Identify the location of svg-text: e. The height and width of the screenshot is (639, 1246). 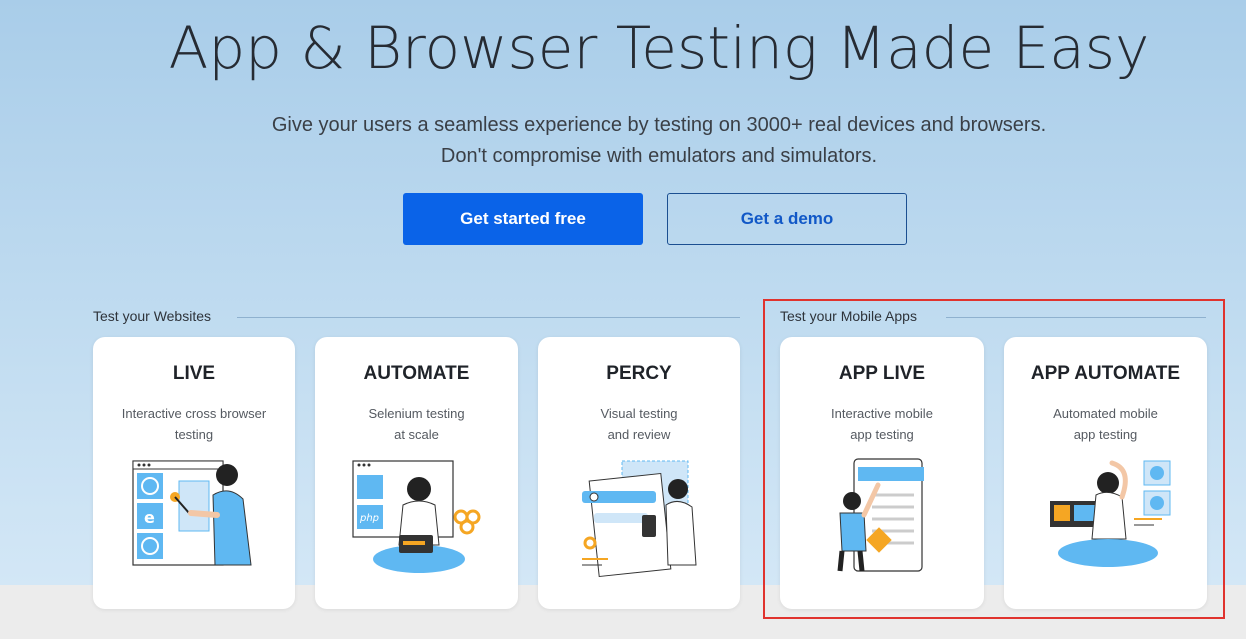
(149, 517).